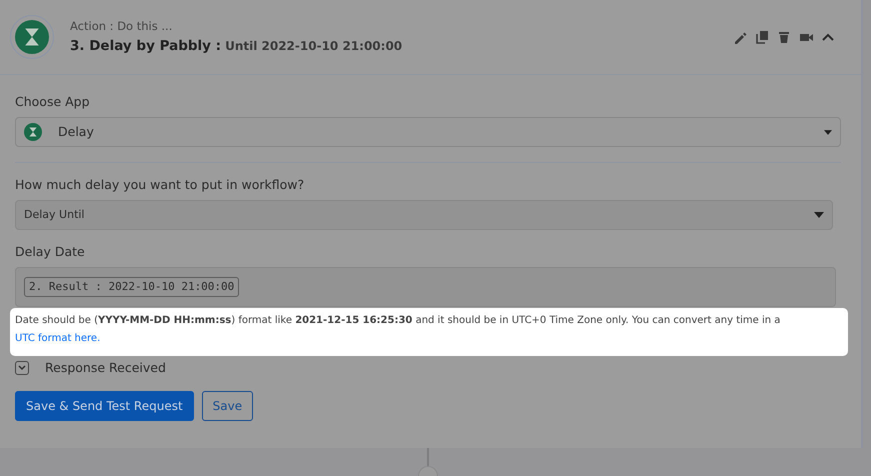 The image size is (871, 476). Describe the element at coordinates (313, 46) in the screenshot. I see `step-detail: Until 2022-10-10 21:00:00` at that location.